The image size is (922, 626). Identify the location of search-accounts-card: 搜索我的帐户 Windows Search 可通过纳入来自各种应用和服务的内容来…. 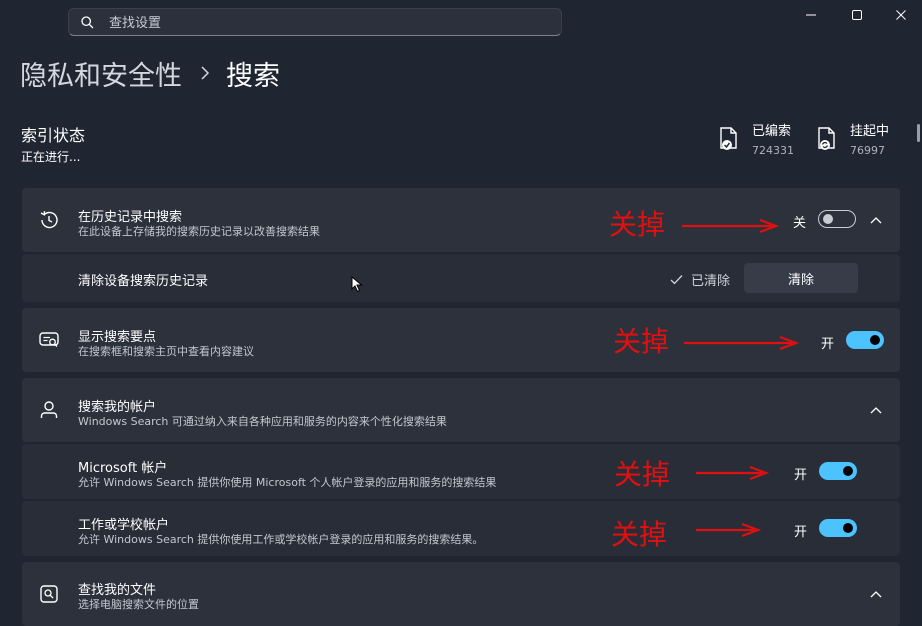
(461, 410).